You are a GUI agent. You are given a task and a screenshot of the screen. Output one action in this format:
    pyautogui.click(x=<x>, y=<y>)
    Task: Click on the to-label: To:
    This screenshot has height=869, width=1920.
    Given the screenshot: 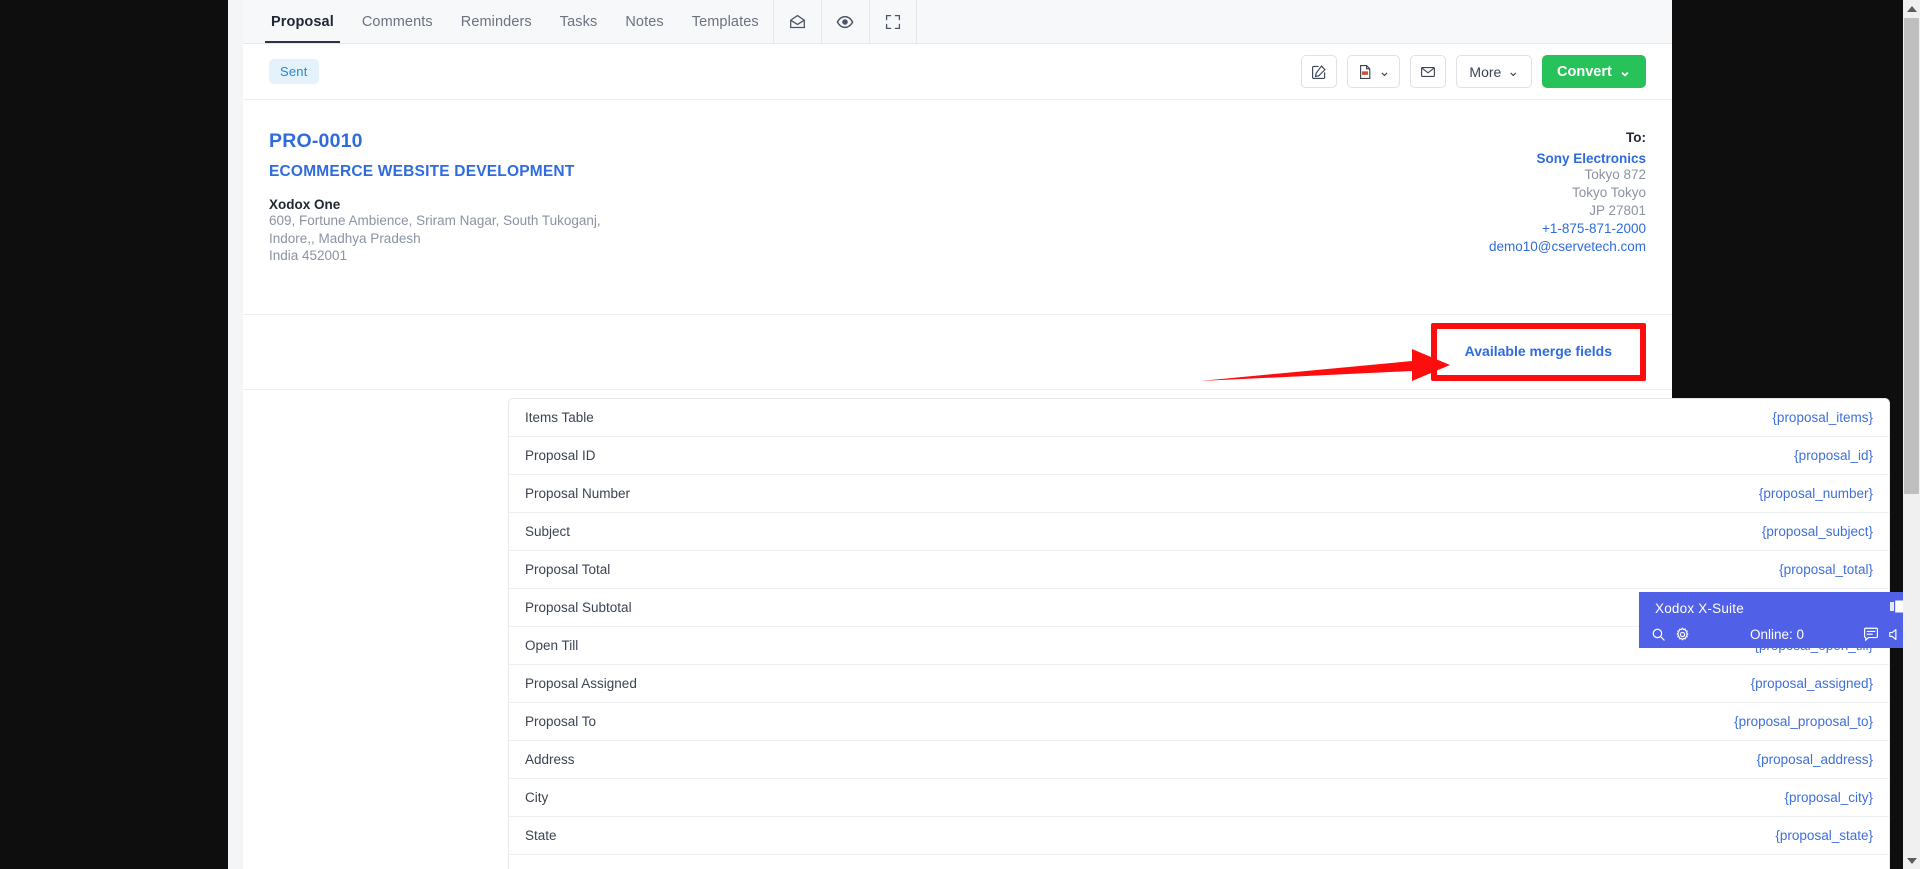 What is the action you would take?
    pyautogui.click(x=1636, y=137)
    